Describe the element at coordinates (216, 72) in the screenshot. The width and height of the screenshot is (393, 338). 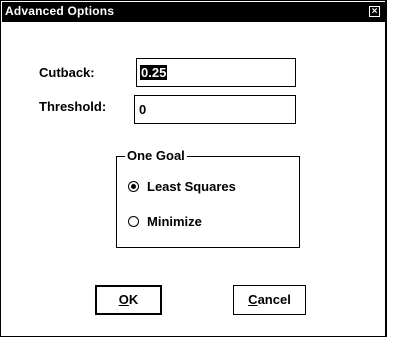
I see `cutback-field: 0.25` at that location.